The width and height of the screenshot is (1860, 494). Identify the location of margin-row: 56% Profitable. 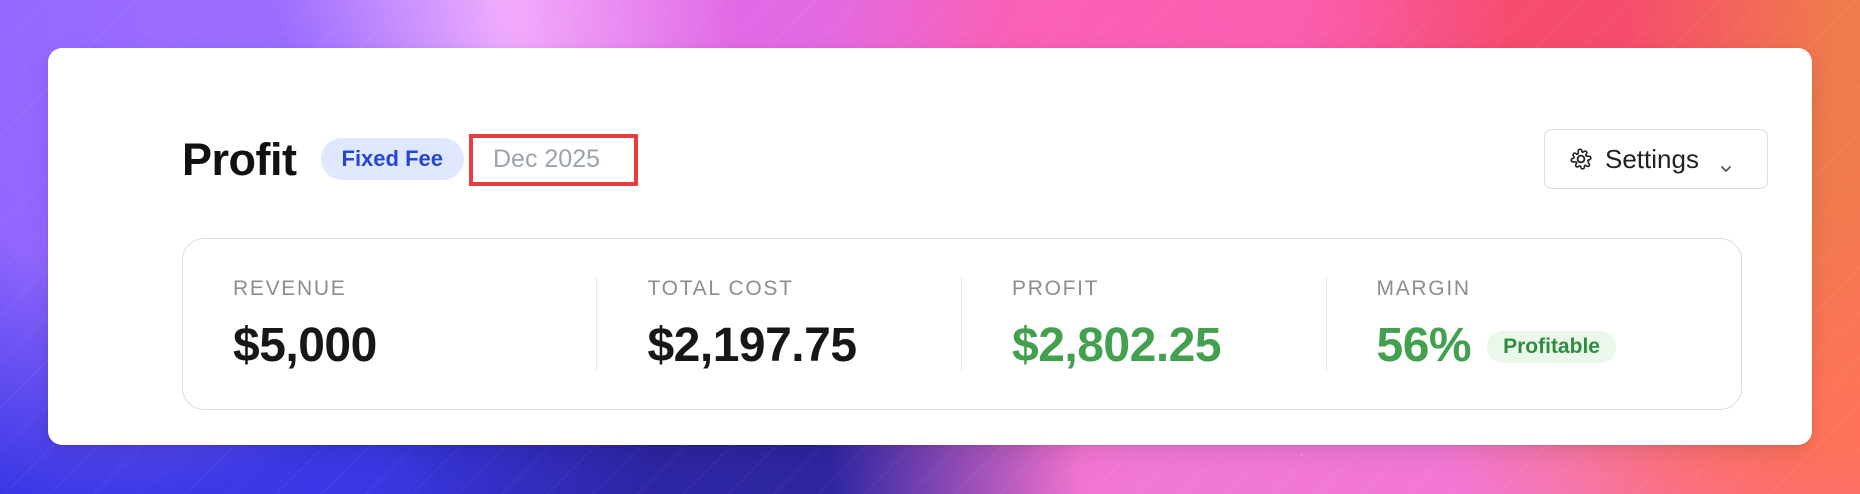
(1559, 346).